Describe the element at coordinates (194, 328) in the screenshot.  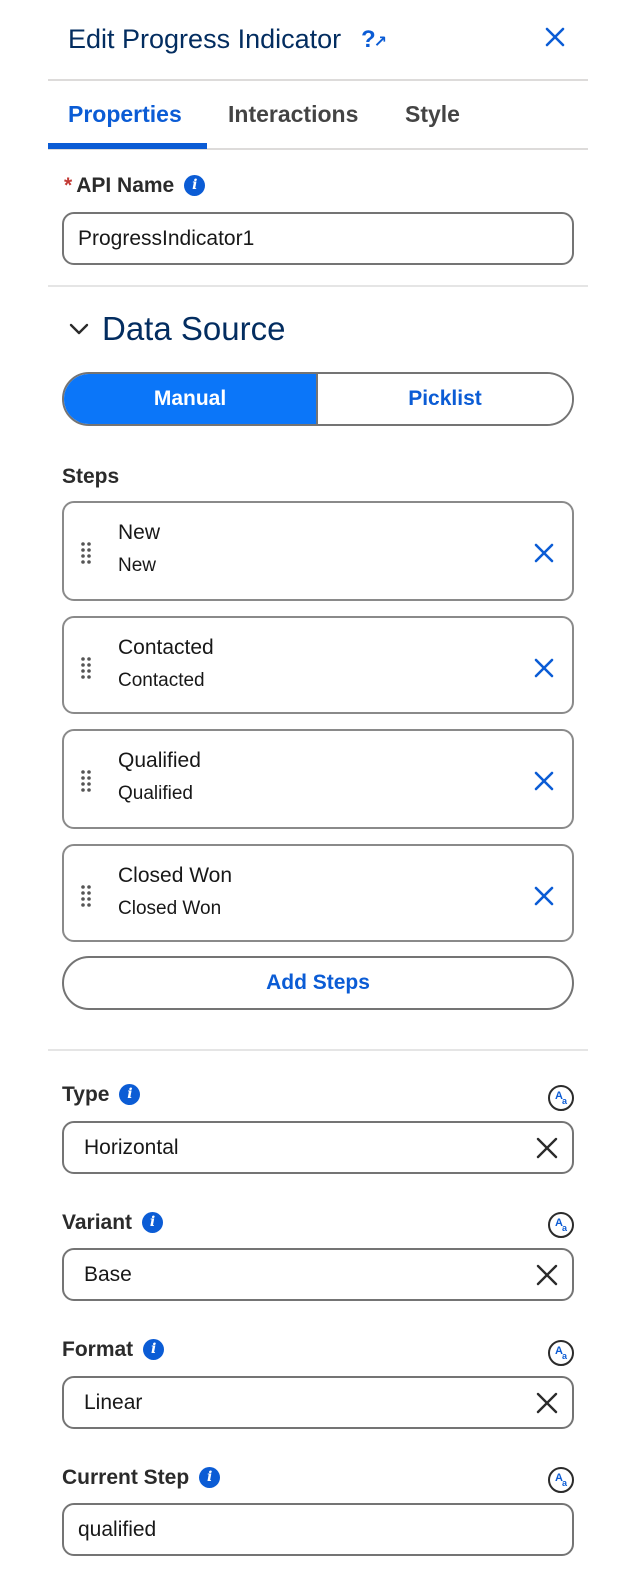
I see `data-source-title: Data Source` at that location.